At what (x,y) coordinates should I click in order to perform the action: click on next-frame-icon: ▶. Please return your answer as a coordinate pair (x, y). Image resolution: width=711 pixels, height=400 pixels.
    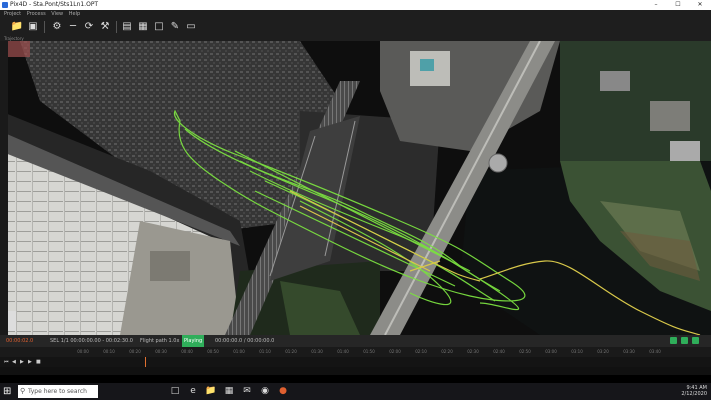
    Looking at the image, I should click on (31, 362).